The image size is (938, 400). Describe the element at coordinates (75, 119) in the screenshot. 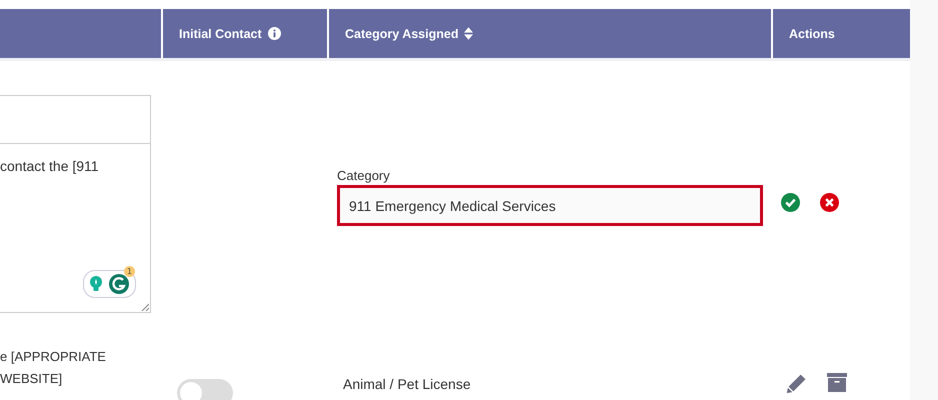

I see `text-field` at that location.